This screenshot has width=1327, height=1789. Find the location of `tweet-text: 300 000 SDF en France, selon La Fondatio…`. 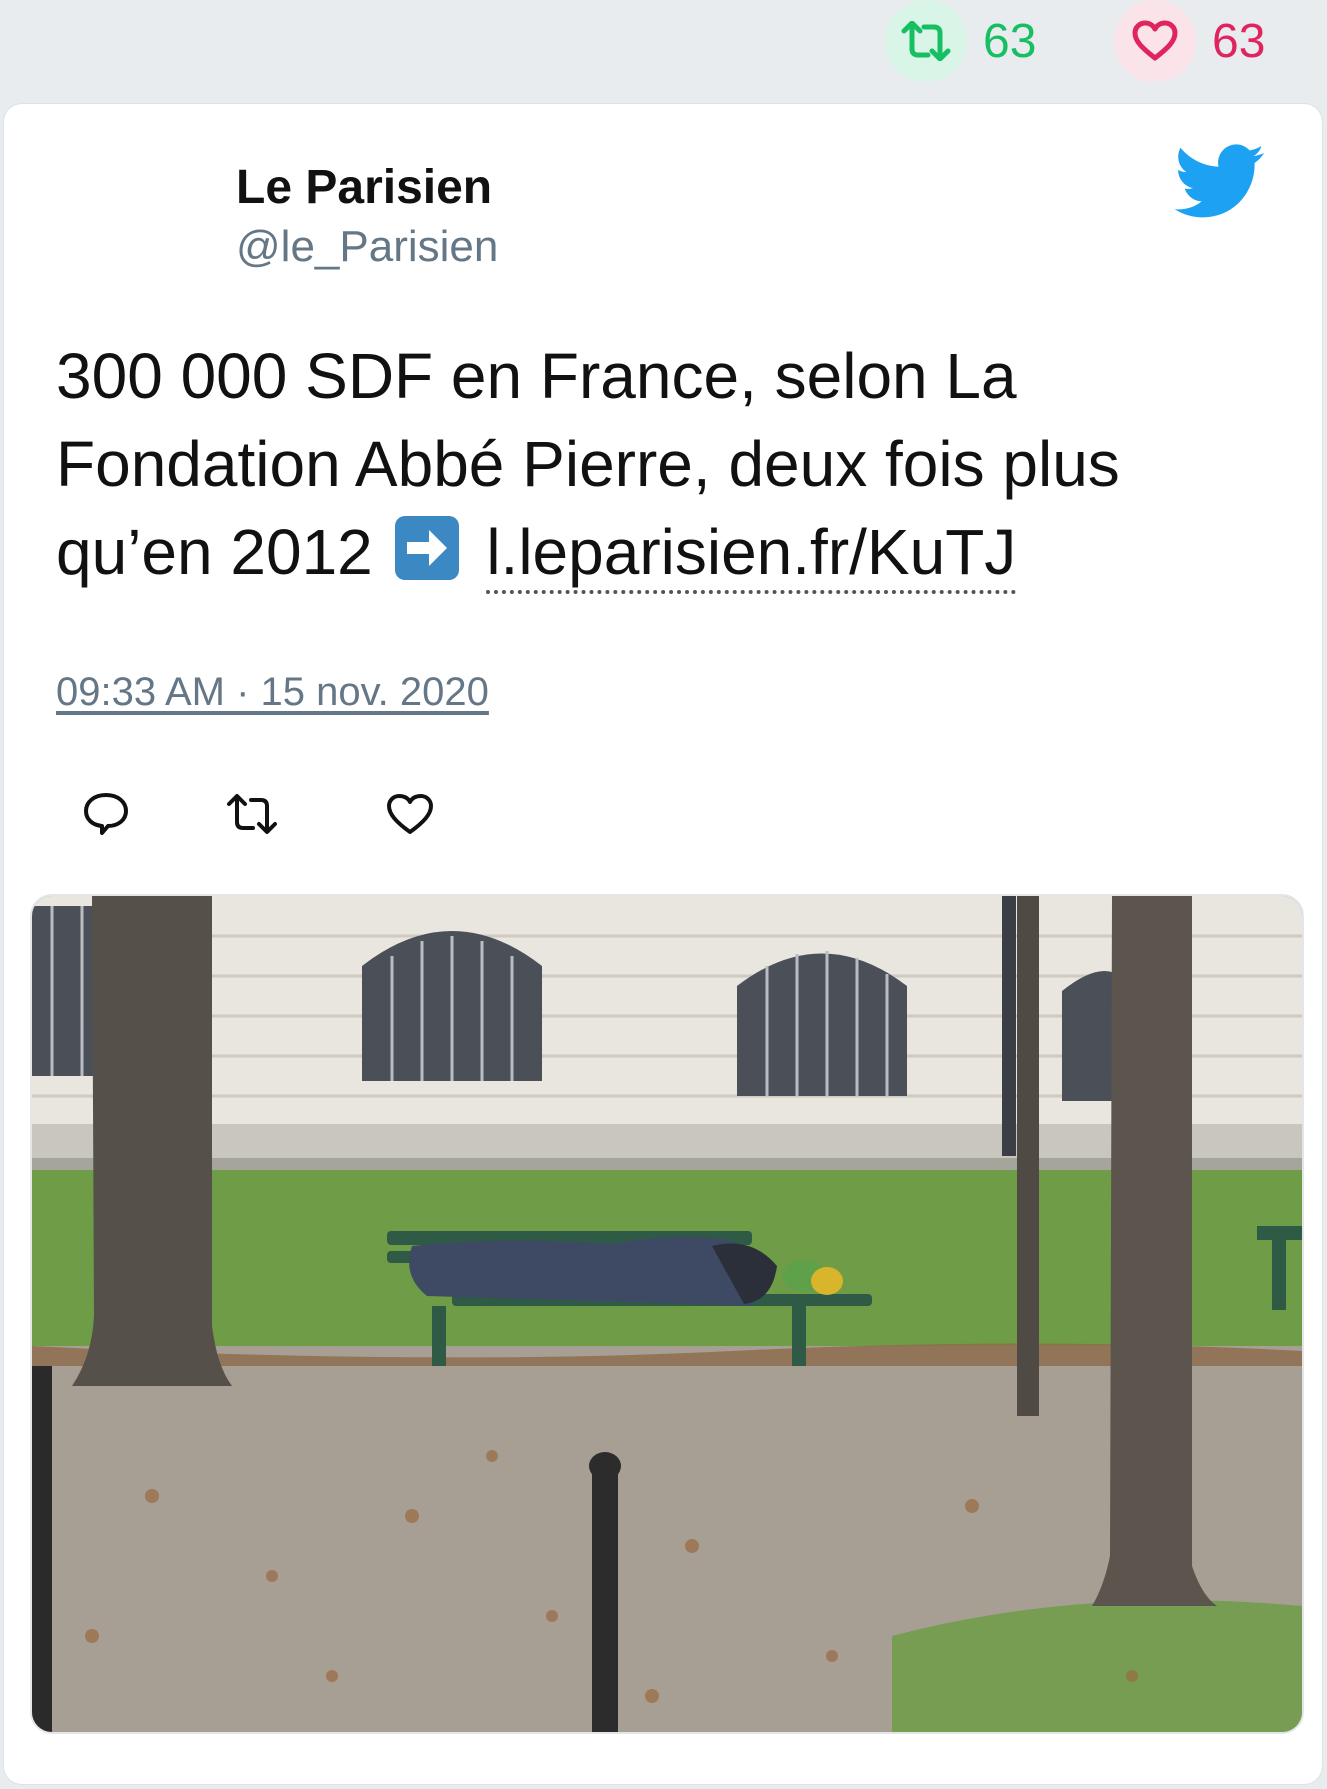

tweet-text: 300 000 SDF en France, selon La Fondatio… is located at coordinates (656, 464).